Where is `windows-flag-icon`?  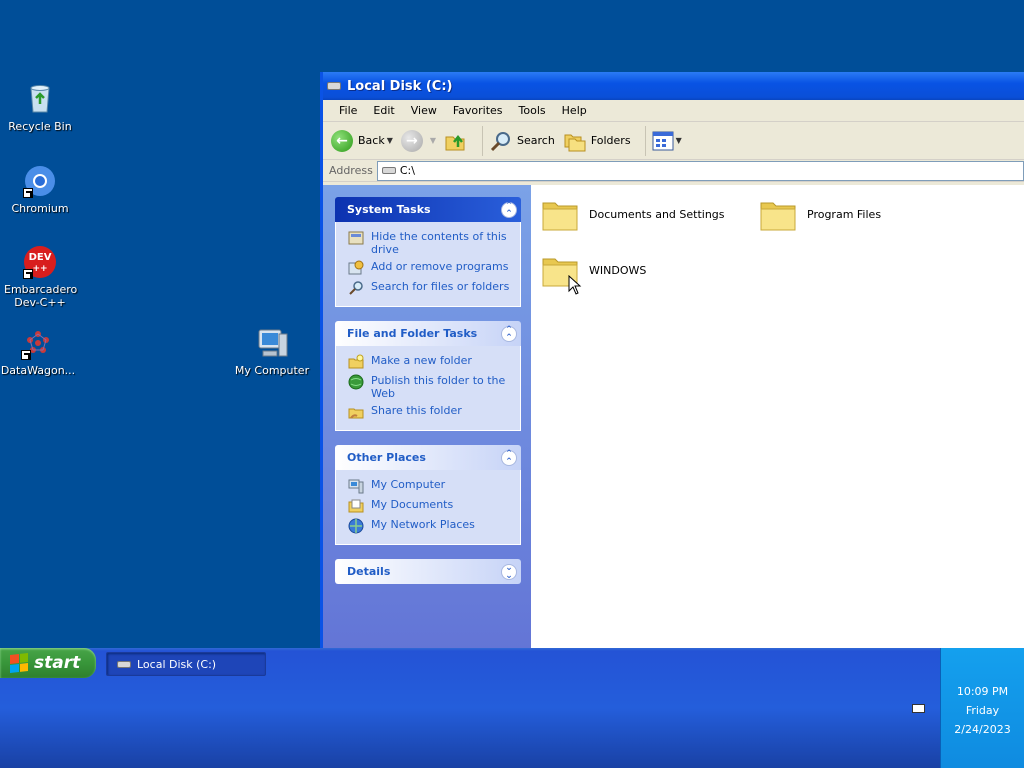
windows-flag-icon is located at coordinates (19, 663).